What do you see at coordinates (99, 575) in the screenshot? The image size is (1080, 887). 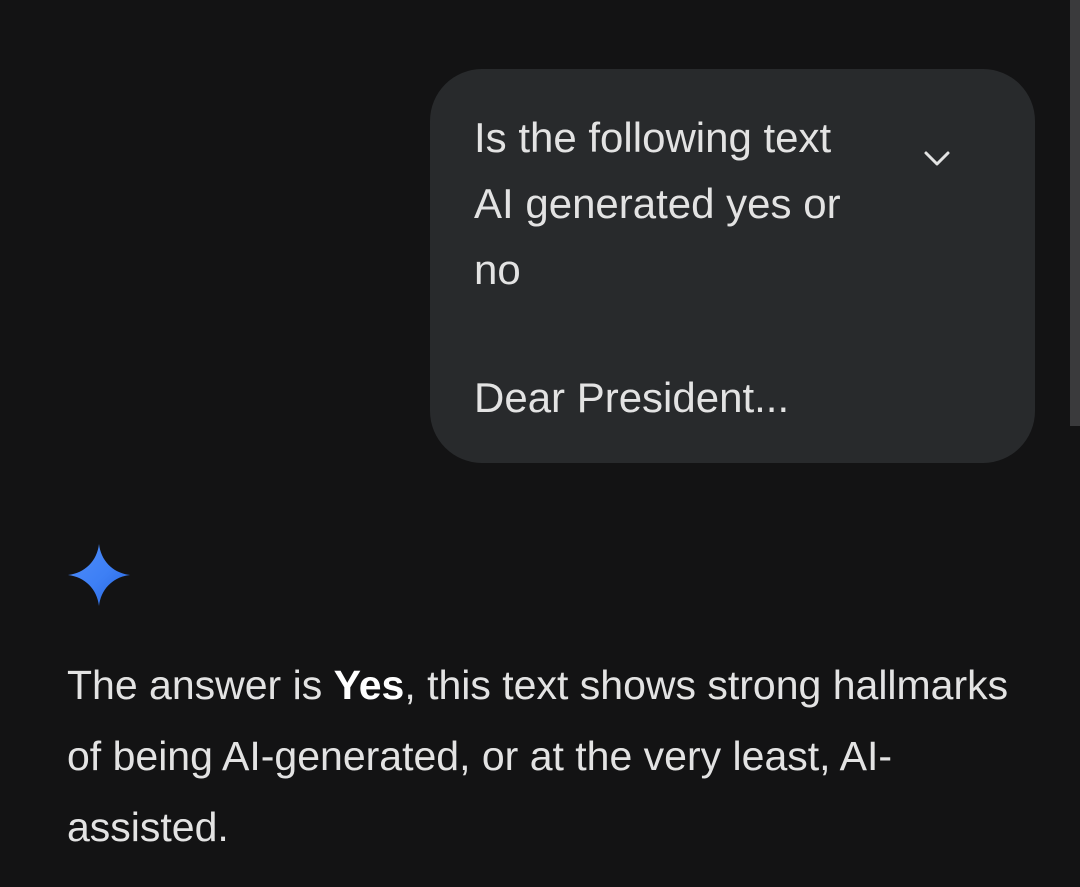 I see `gemini-spark-icon` at bounding box center [99, 575].